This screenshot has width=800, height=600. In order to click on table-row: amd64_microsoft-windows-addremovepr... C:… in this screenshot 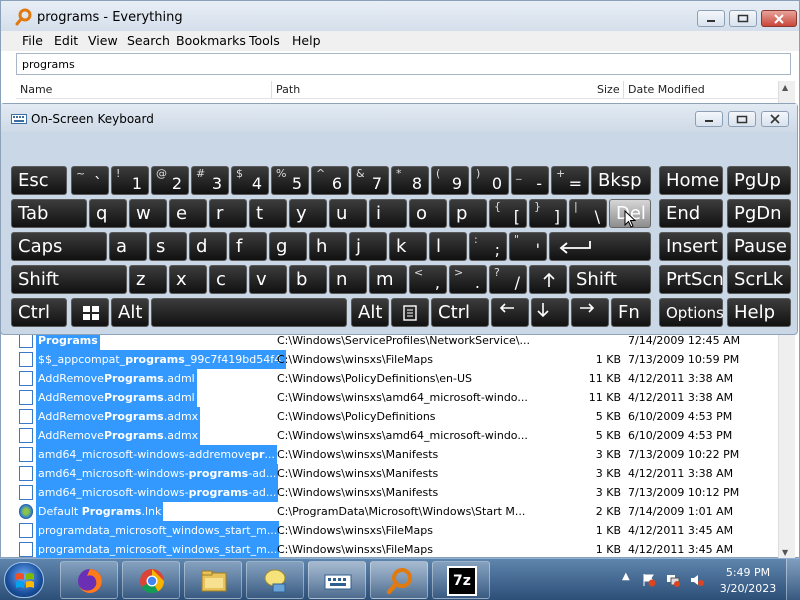, I will do `click(397, 454)`.